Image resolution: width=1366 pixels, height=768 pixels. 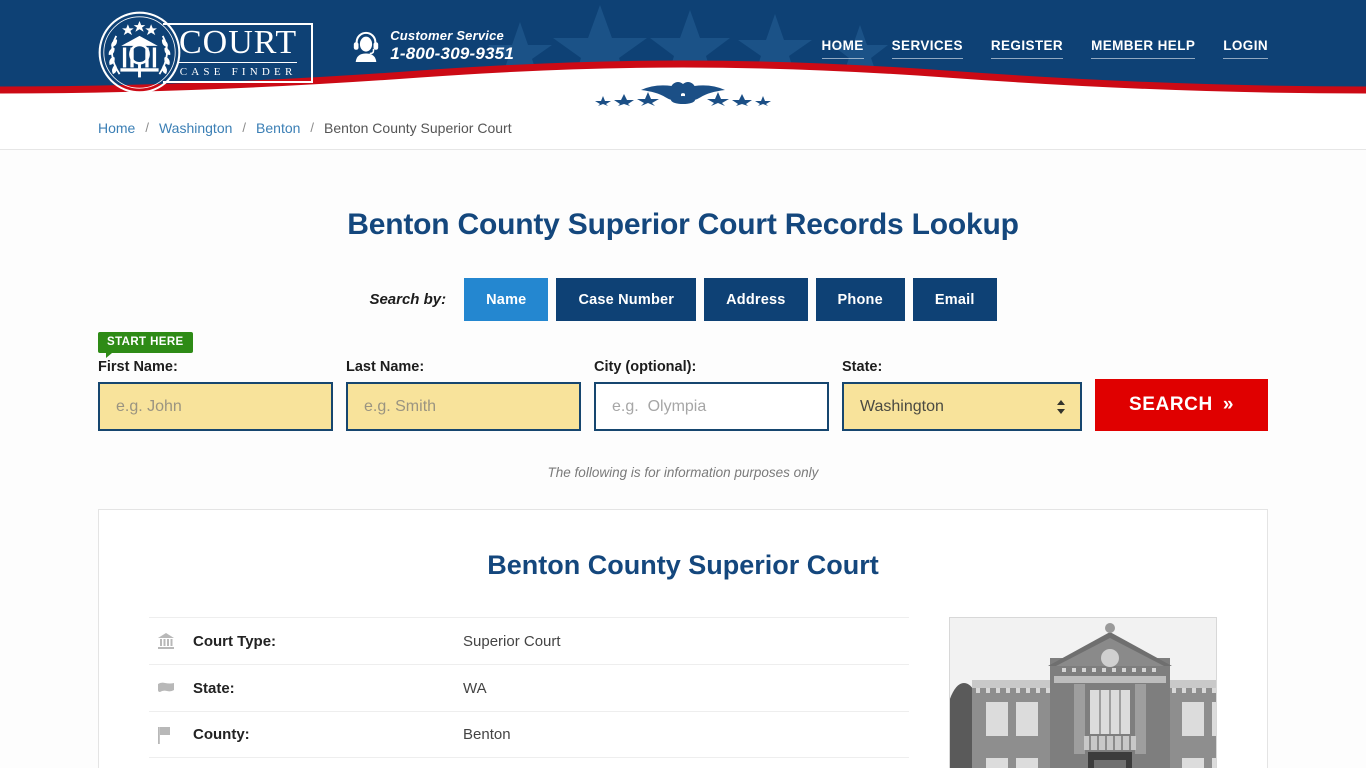 I want to click on city-input, so click(x=711, y=406).